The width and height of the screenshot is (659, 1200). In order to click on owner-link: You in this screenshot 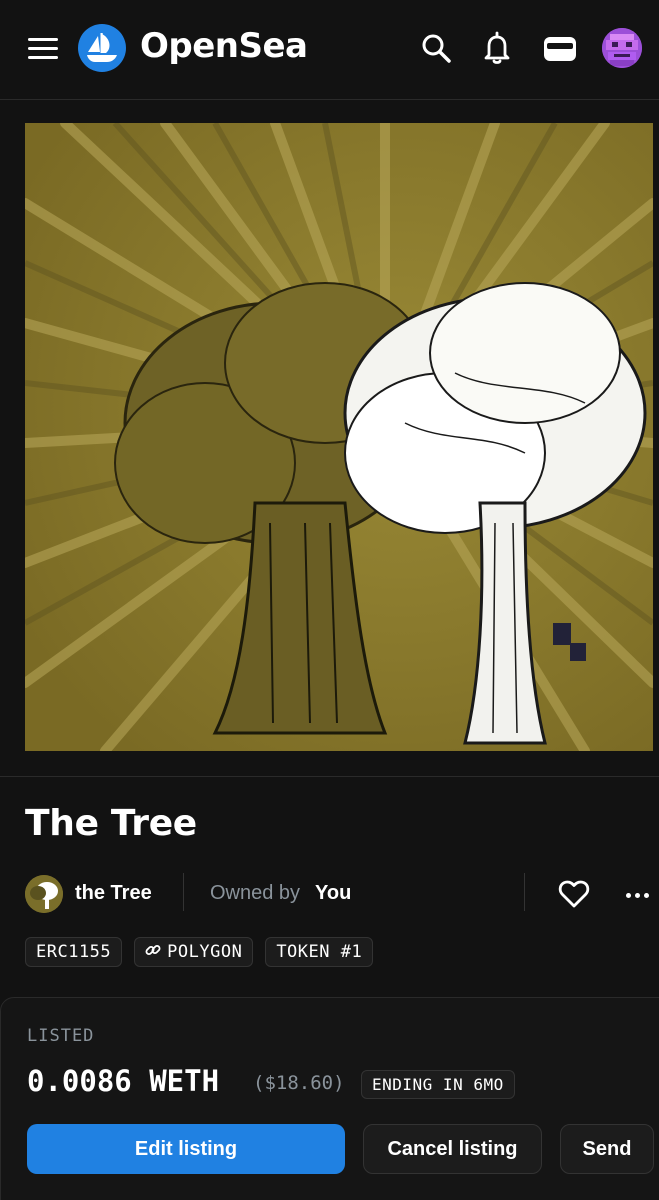, I will do `click(333, 893)`.